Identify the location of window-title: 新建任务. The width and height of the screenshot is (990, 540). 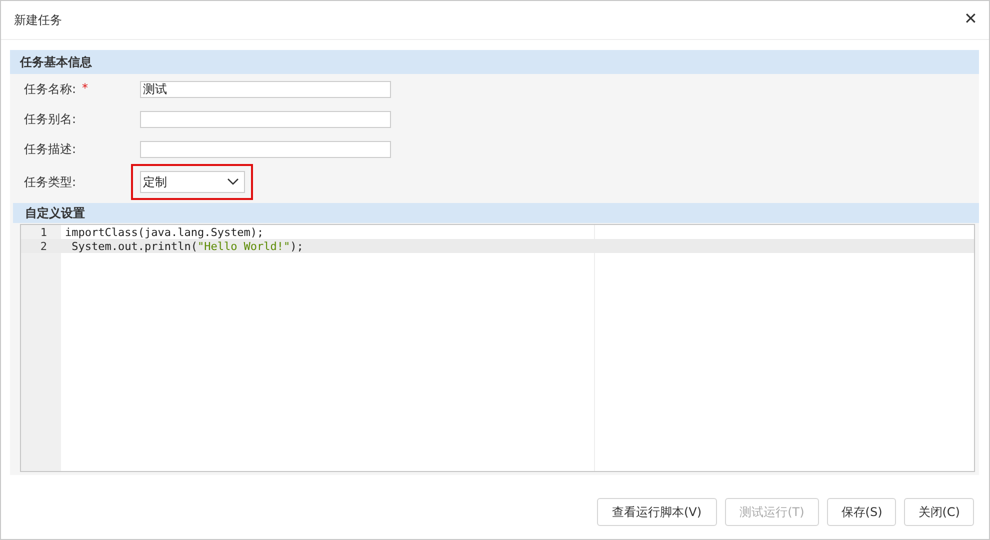
(38, 20).